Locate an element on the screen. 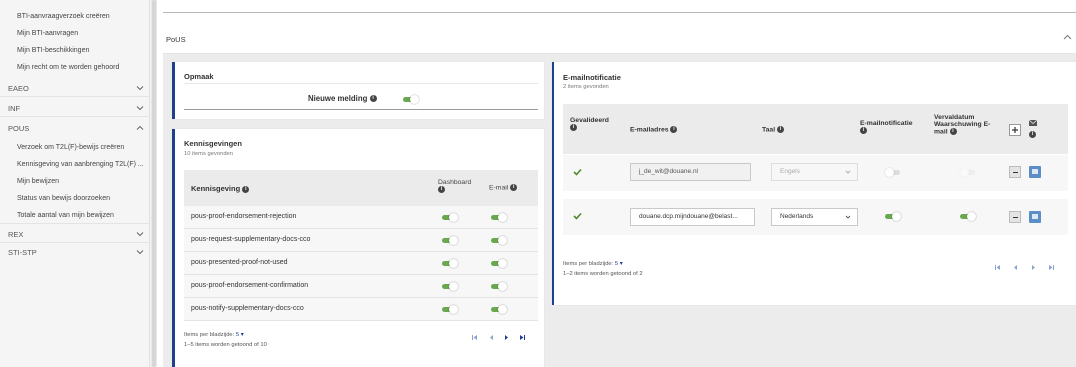  sidebar-group-label: STI-STP is located at coordinates (22, 252).